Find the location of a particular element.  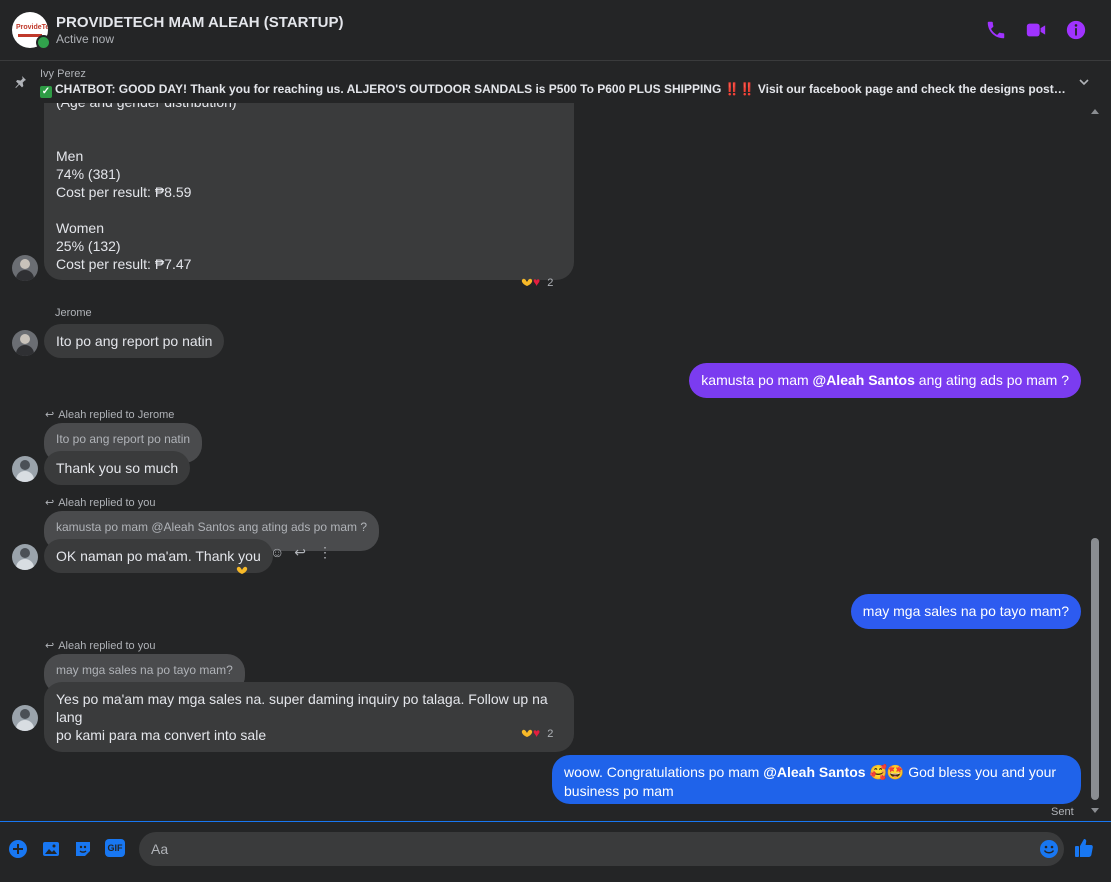

report-line: Men is located at coordinates (70, 156).